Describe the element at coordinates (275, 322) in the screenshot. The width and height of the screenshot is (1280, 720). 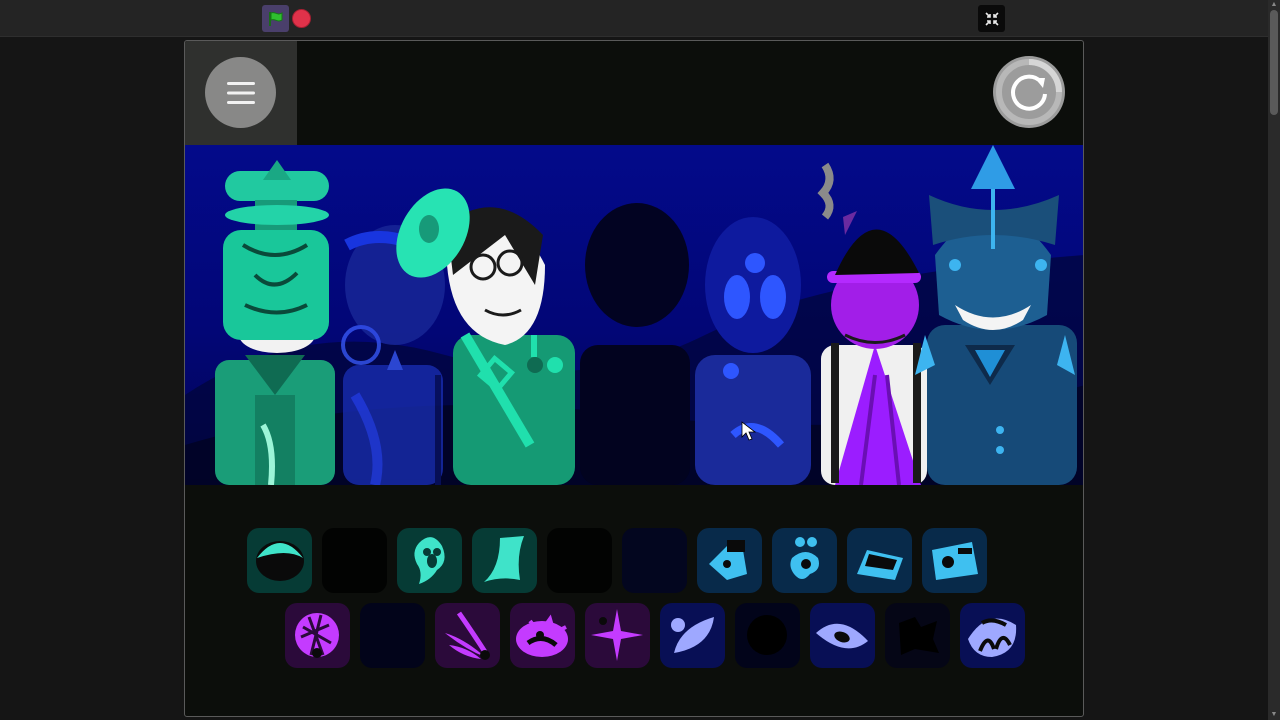
I see `character-teal-helmet` at that location.